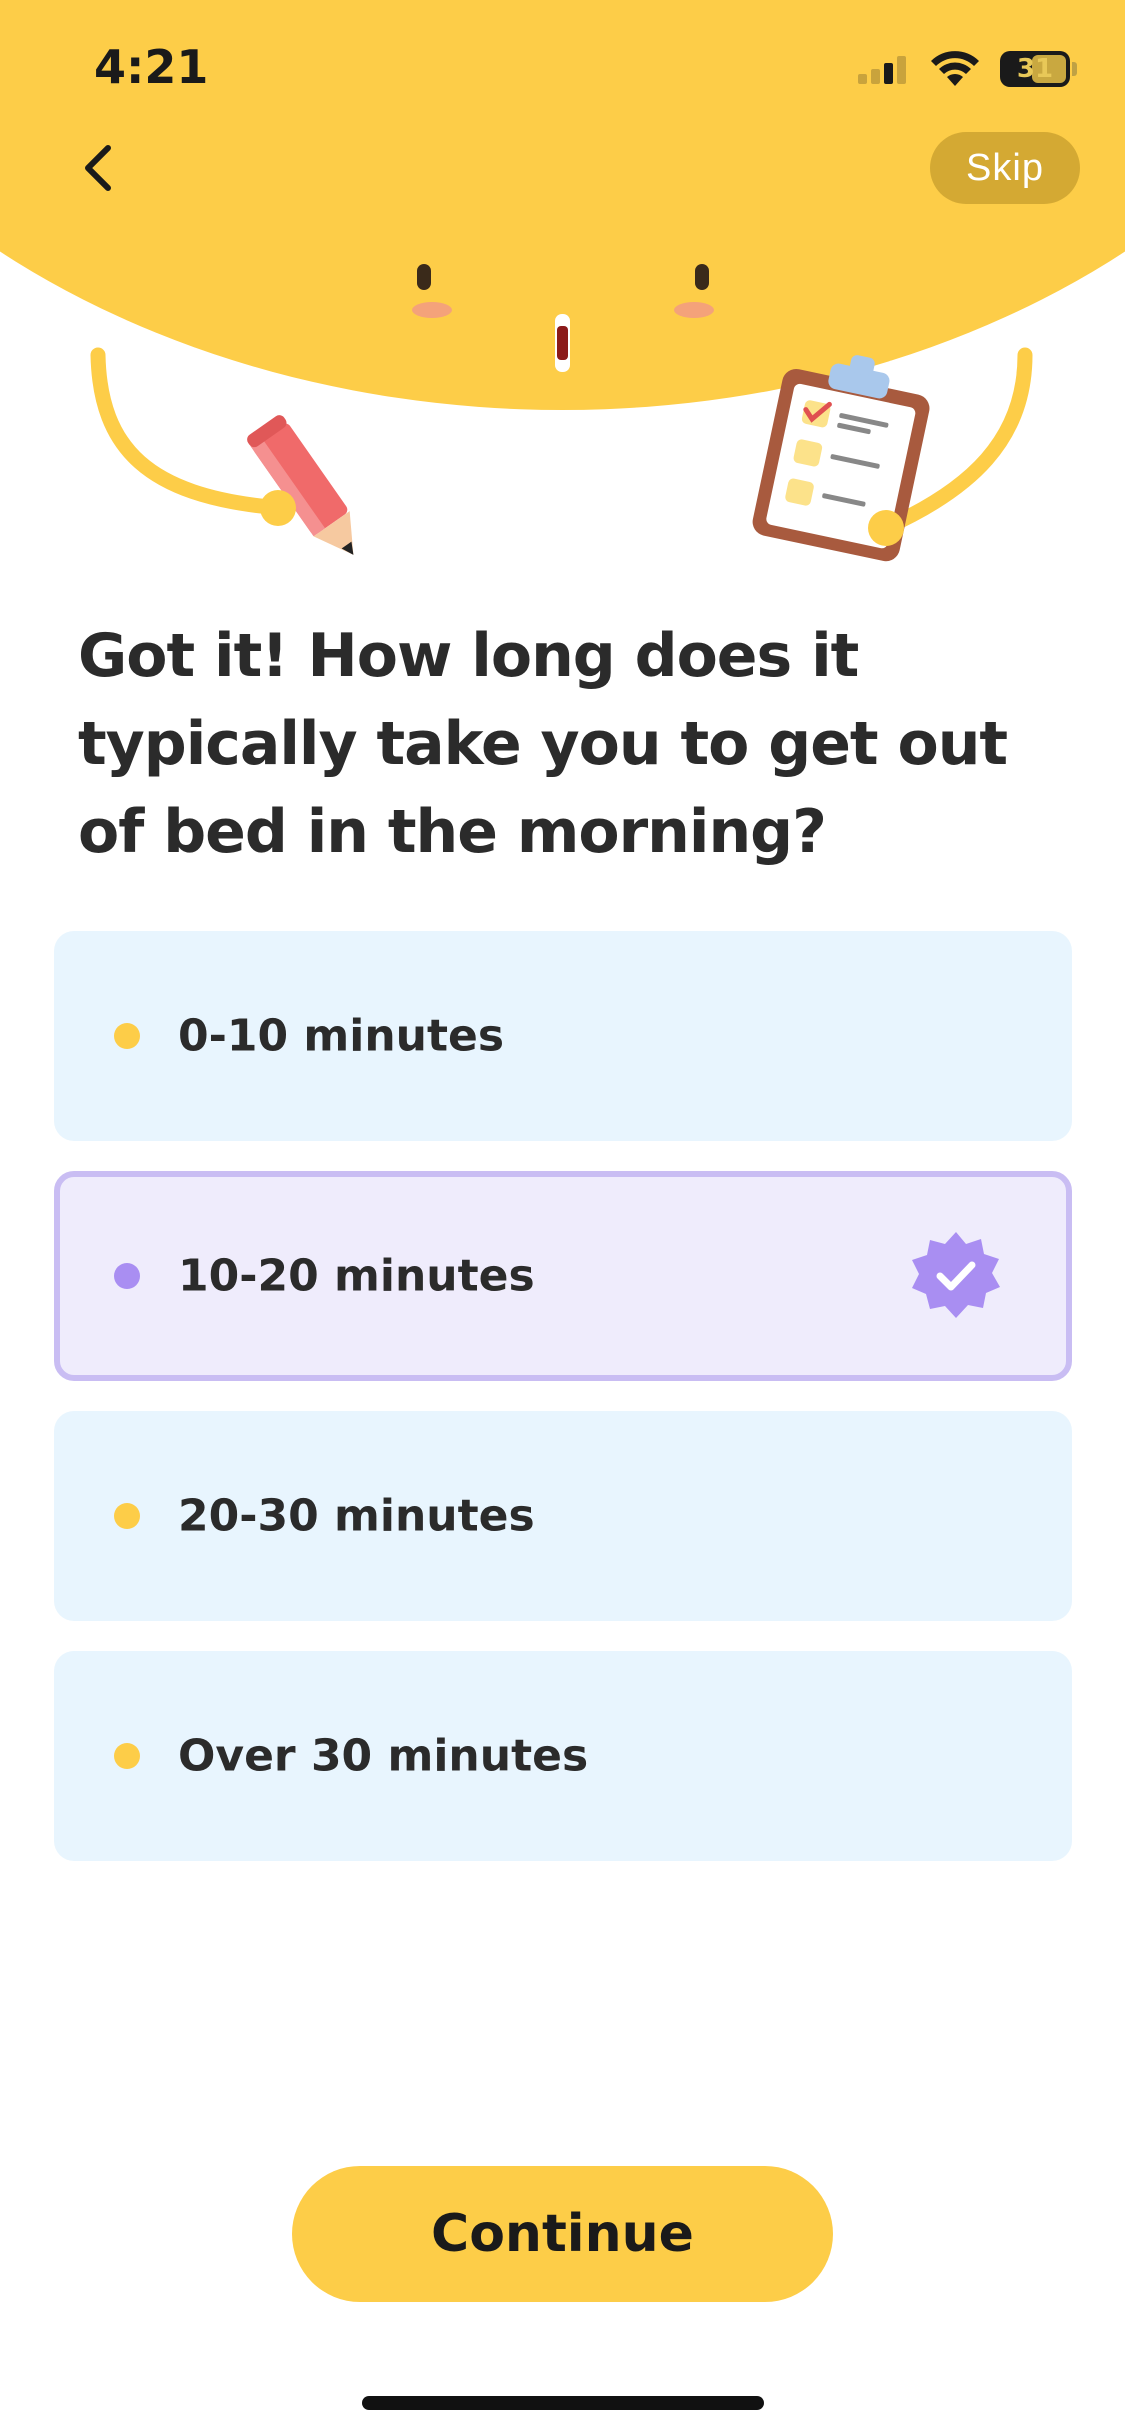 Image resolution: width=1125 pixels, height=2436 pixels. I want to click on option-0-10-minutes: 0-10 minutes, so click(563, 1036).